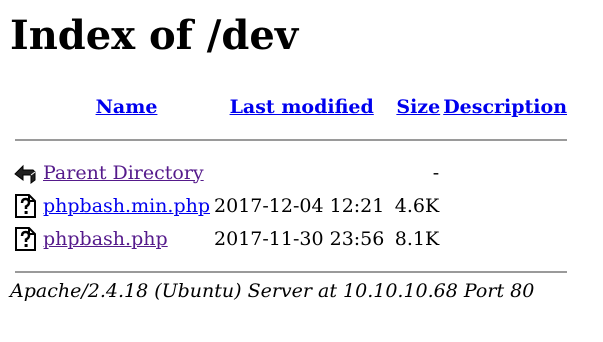 Image resolution: width=603 pixels, height=342 pixels. I want to click on back-icon, so click(25, 174).